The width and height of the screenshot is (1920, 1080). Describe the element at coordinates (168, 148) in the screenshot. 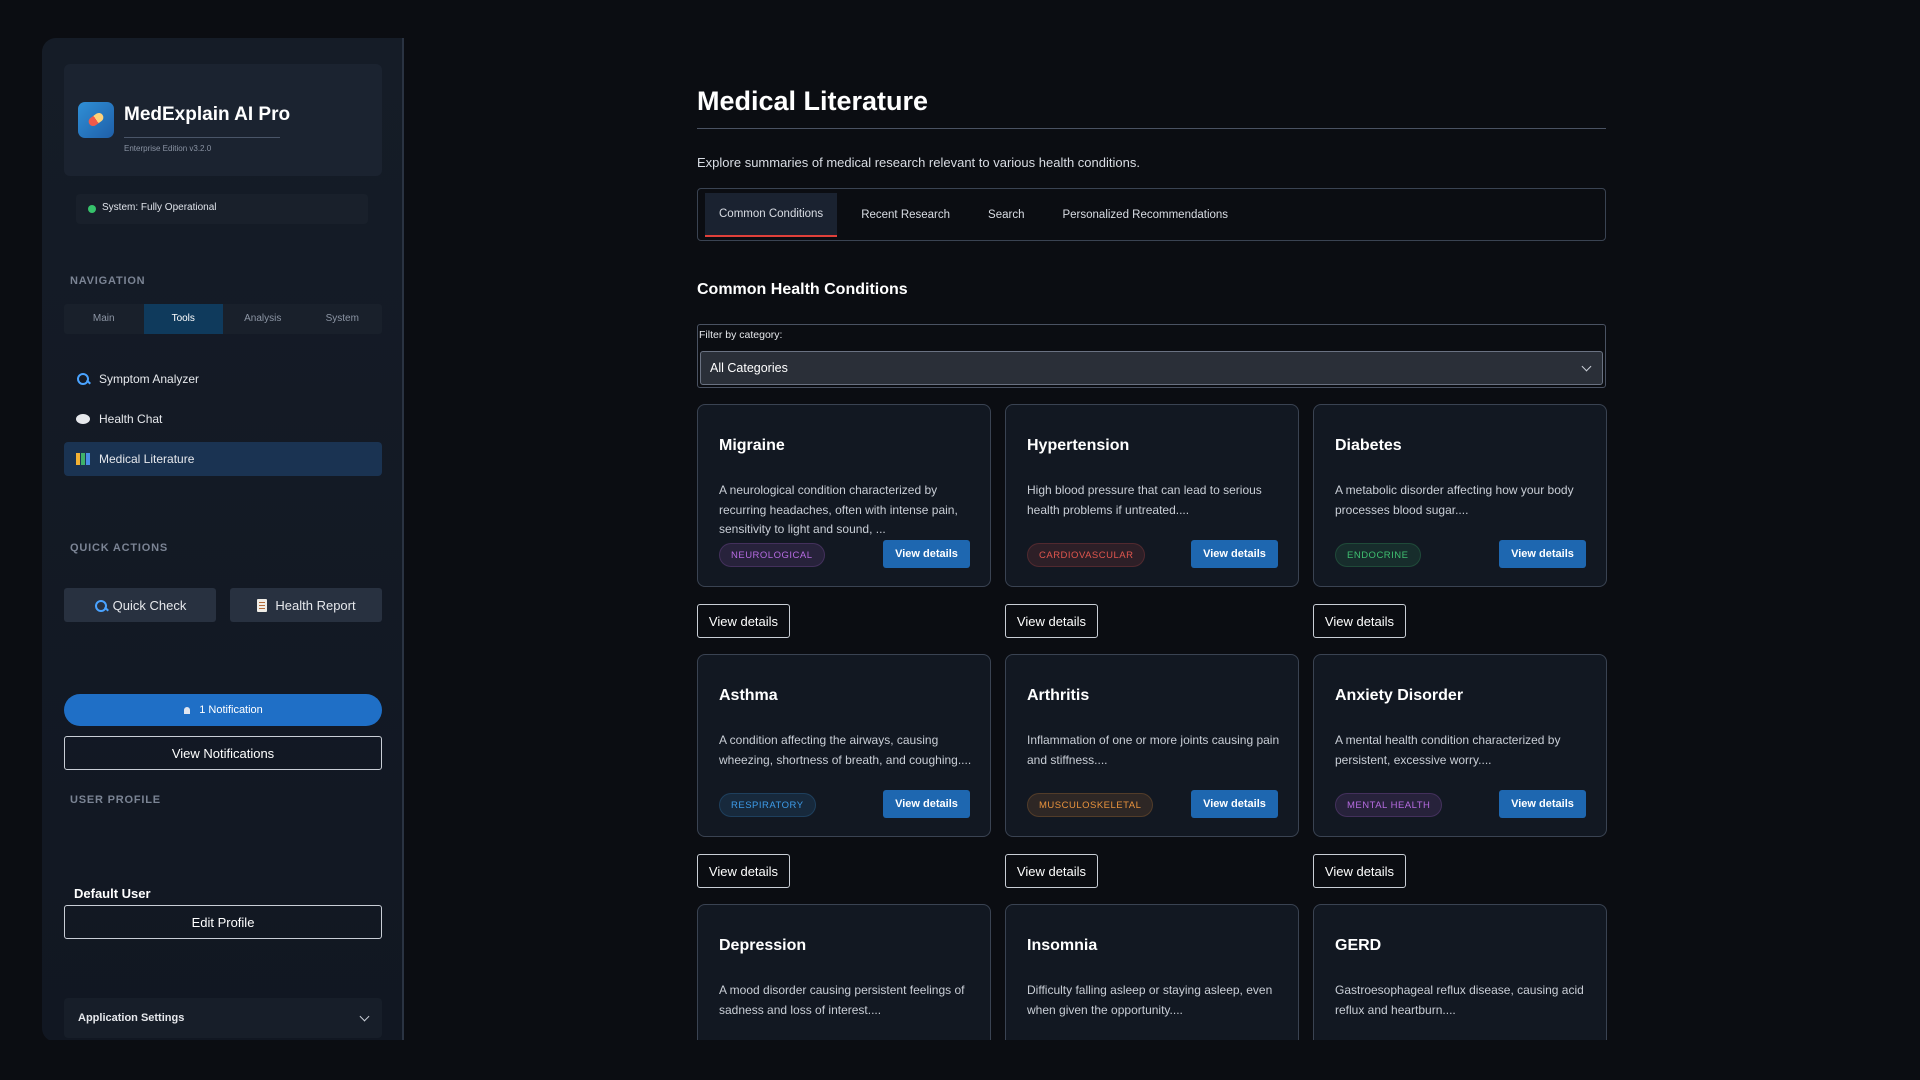

I see `app-edition: Enterprise Edition v3.2.0` at that location.